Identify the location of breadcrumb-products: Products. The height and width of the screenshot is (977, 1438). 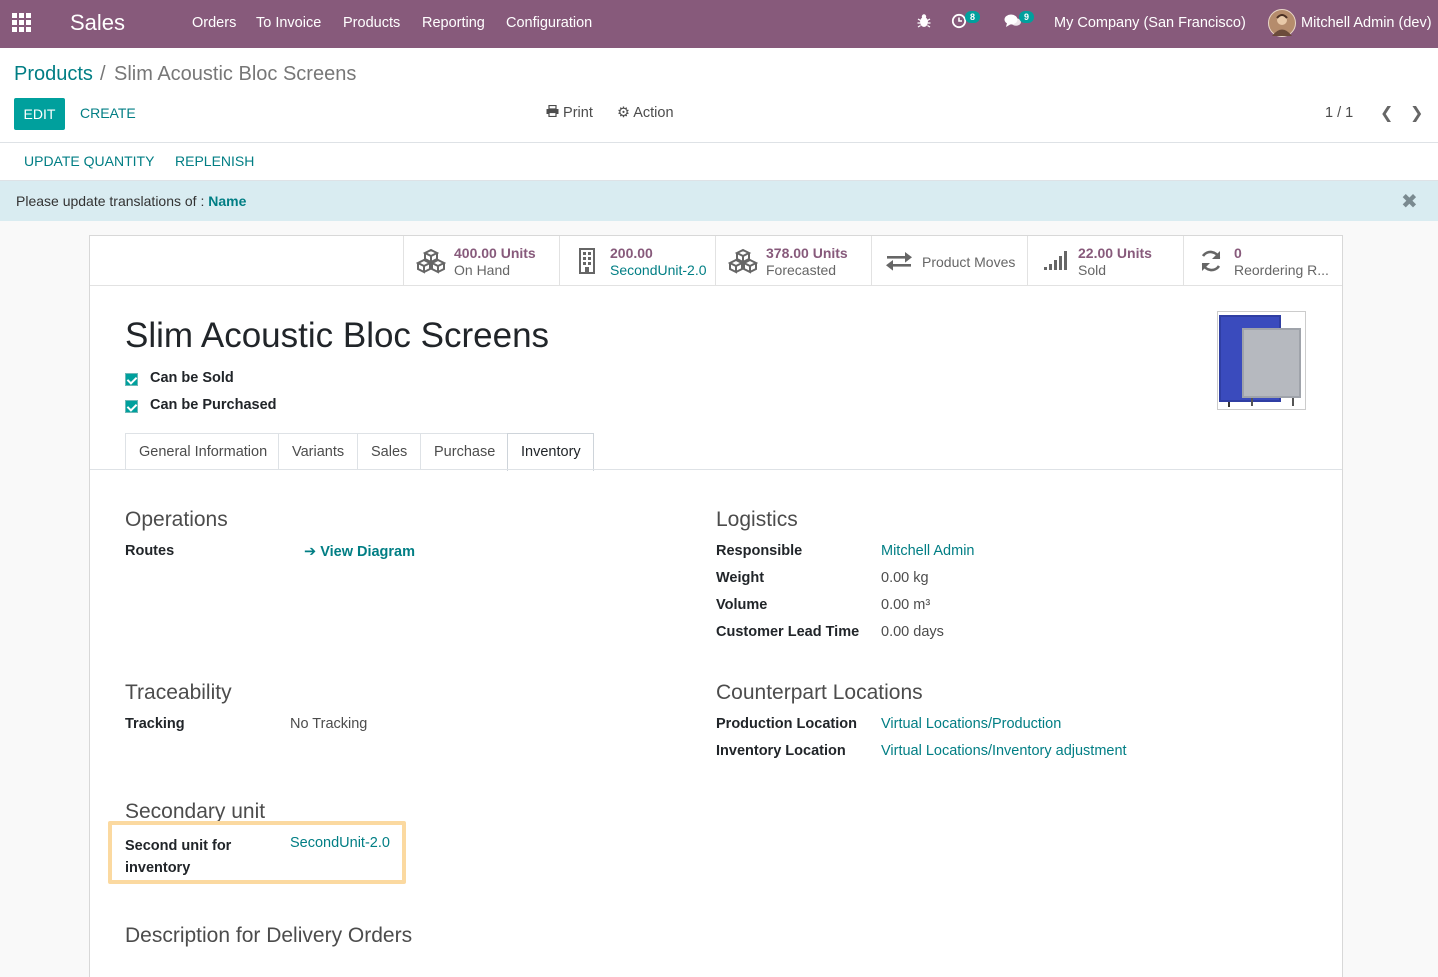
(53, 74).